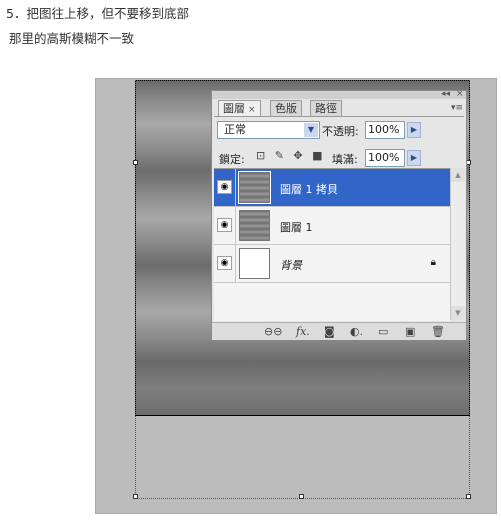  What do you see at coordinates (326, 108) in the screenshot?
I see `tab-paths: 路徑` at bounding box center [326, 108].